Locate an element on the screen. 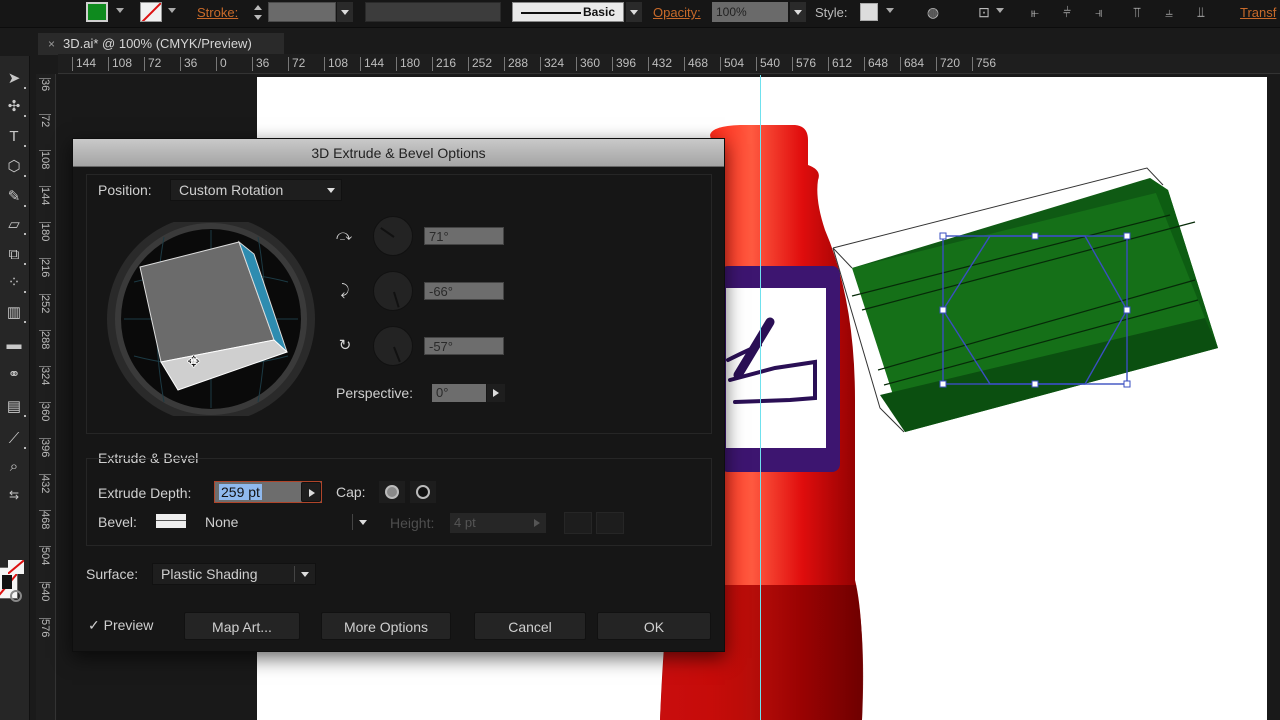 This screenshot has width=1280, height=720. z-rotation-dial is located at coordinates (393, 346).